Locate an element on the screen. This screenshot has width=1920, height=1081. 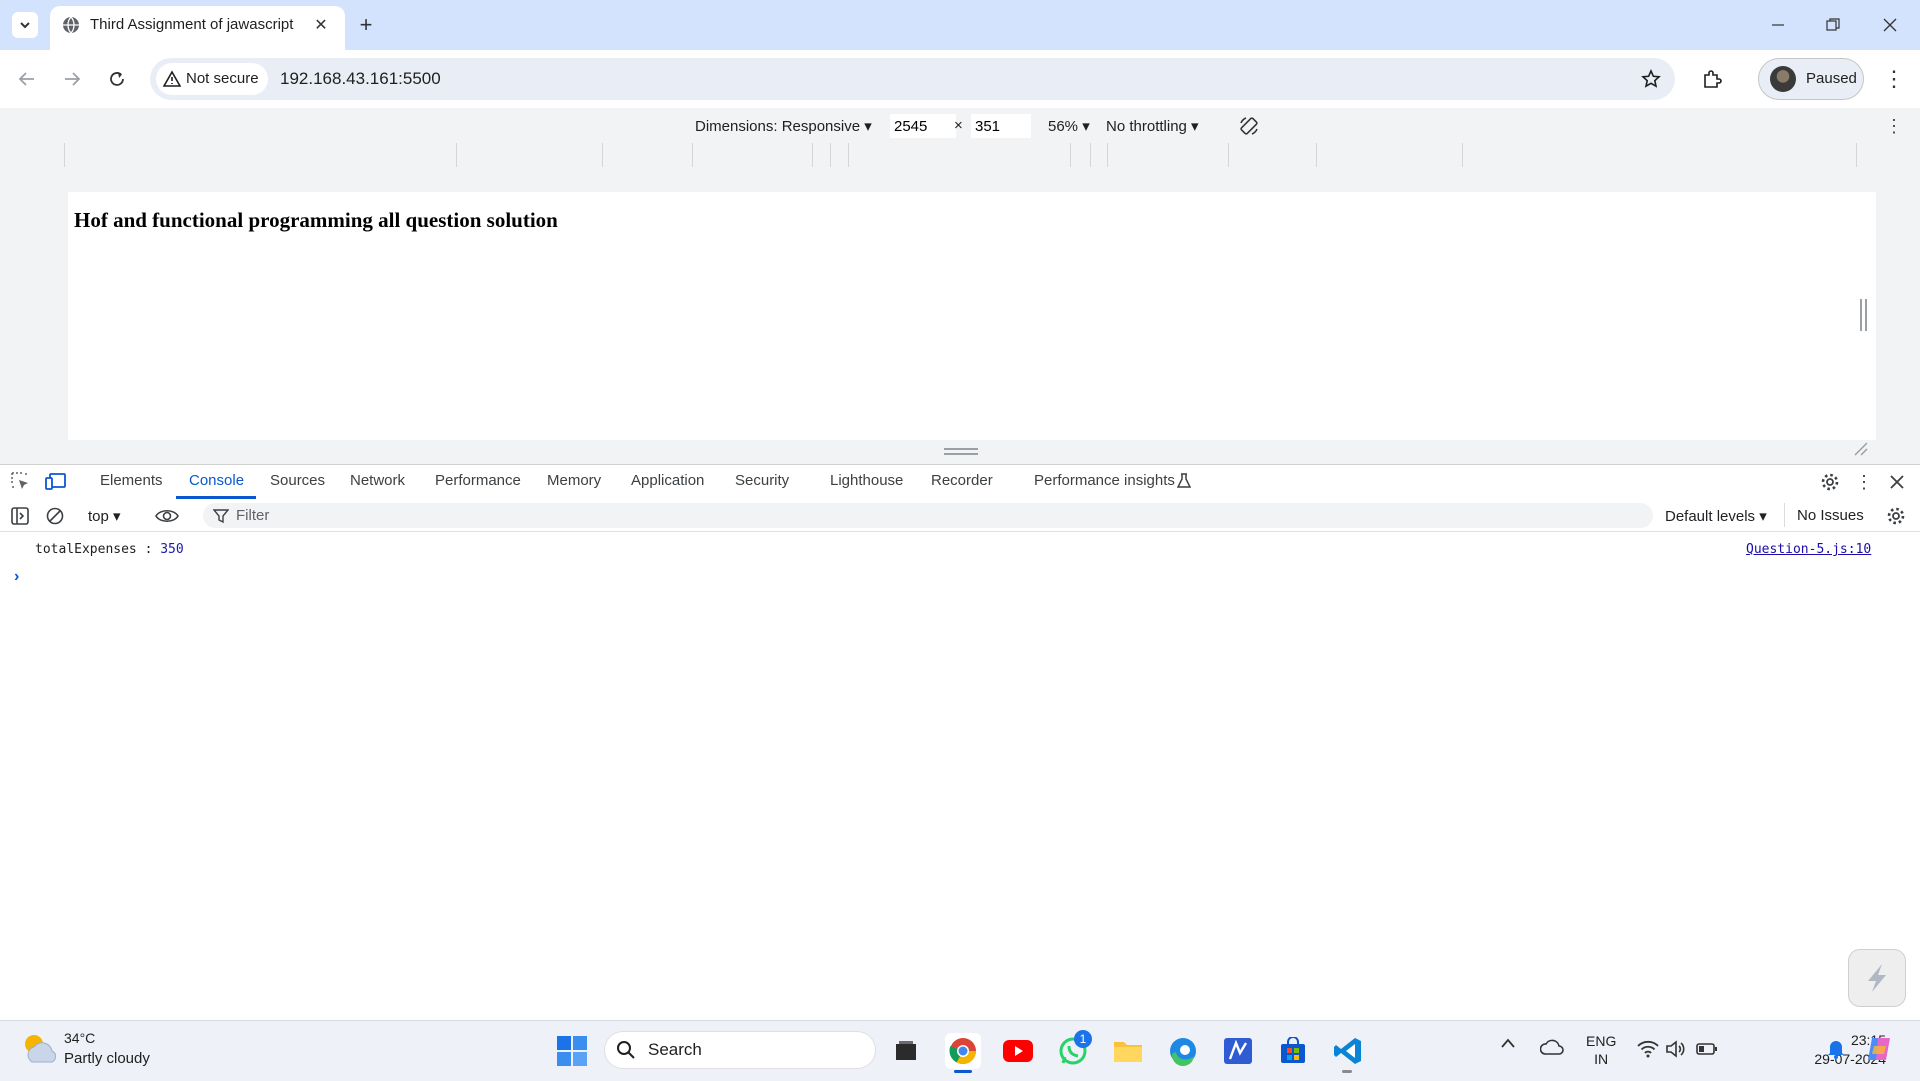
width-input is located at coordinates (923, 126).